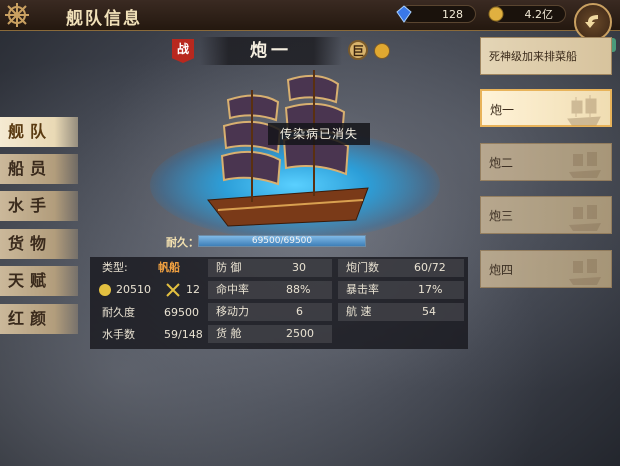 Image resolution: width=620 pixels, height=466 pixels. I want to click on mobility-value: 6, so click(299, 311).